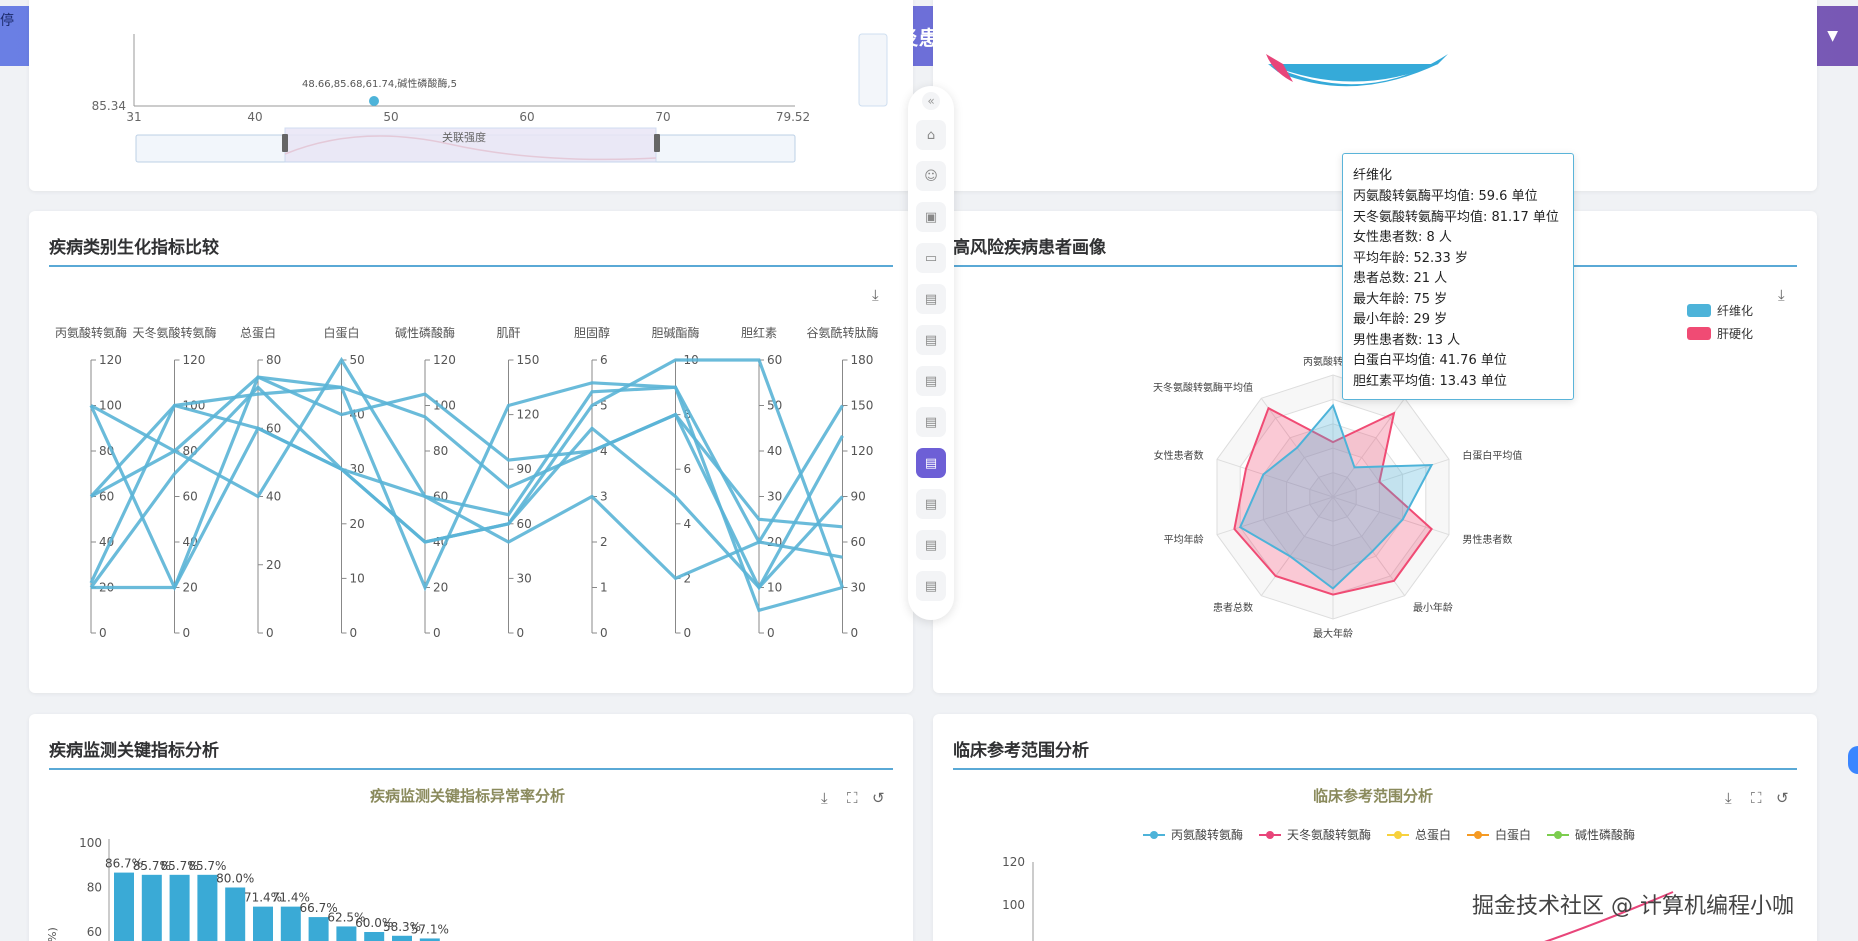 This screenshot has width=1858, height=941. I want to click on chevron-down-icon: ▼, so click(1832, 36).